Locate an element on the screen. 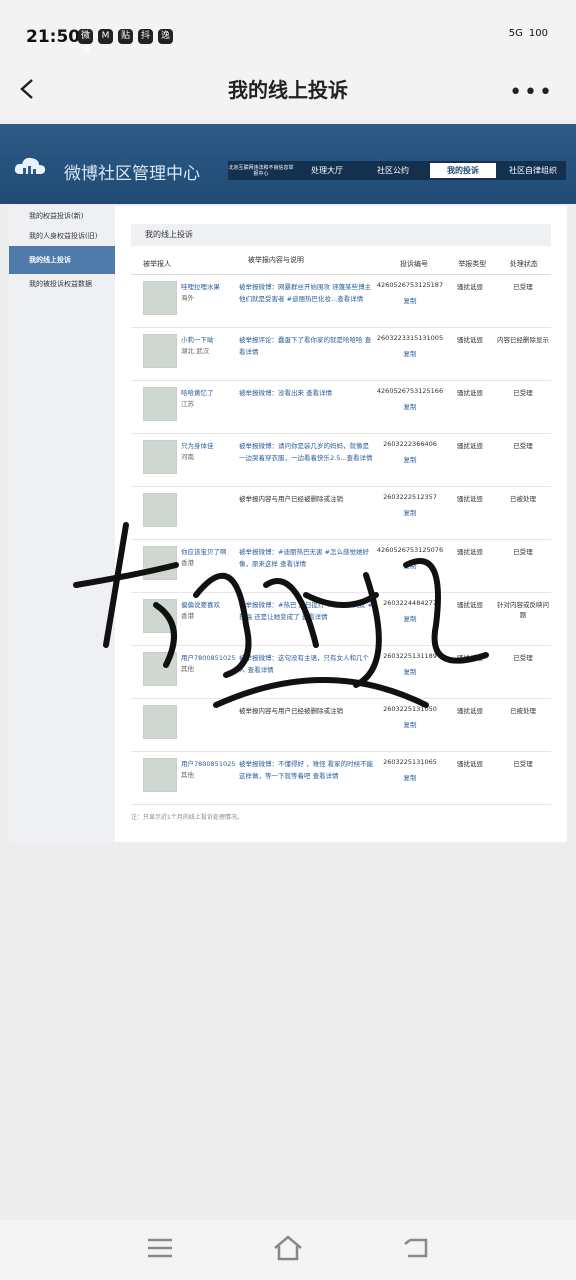 The height and width of the screenshot is (1280, 576). menu-icon is located at coordinates (160, 1248).